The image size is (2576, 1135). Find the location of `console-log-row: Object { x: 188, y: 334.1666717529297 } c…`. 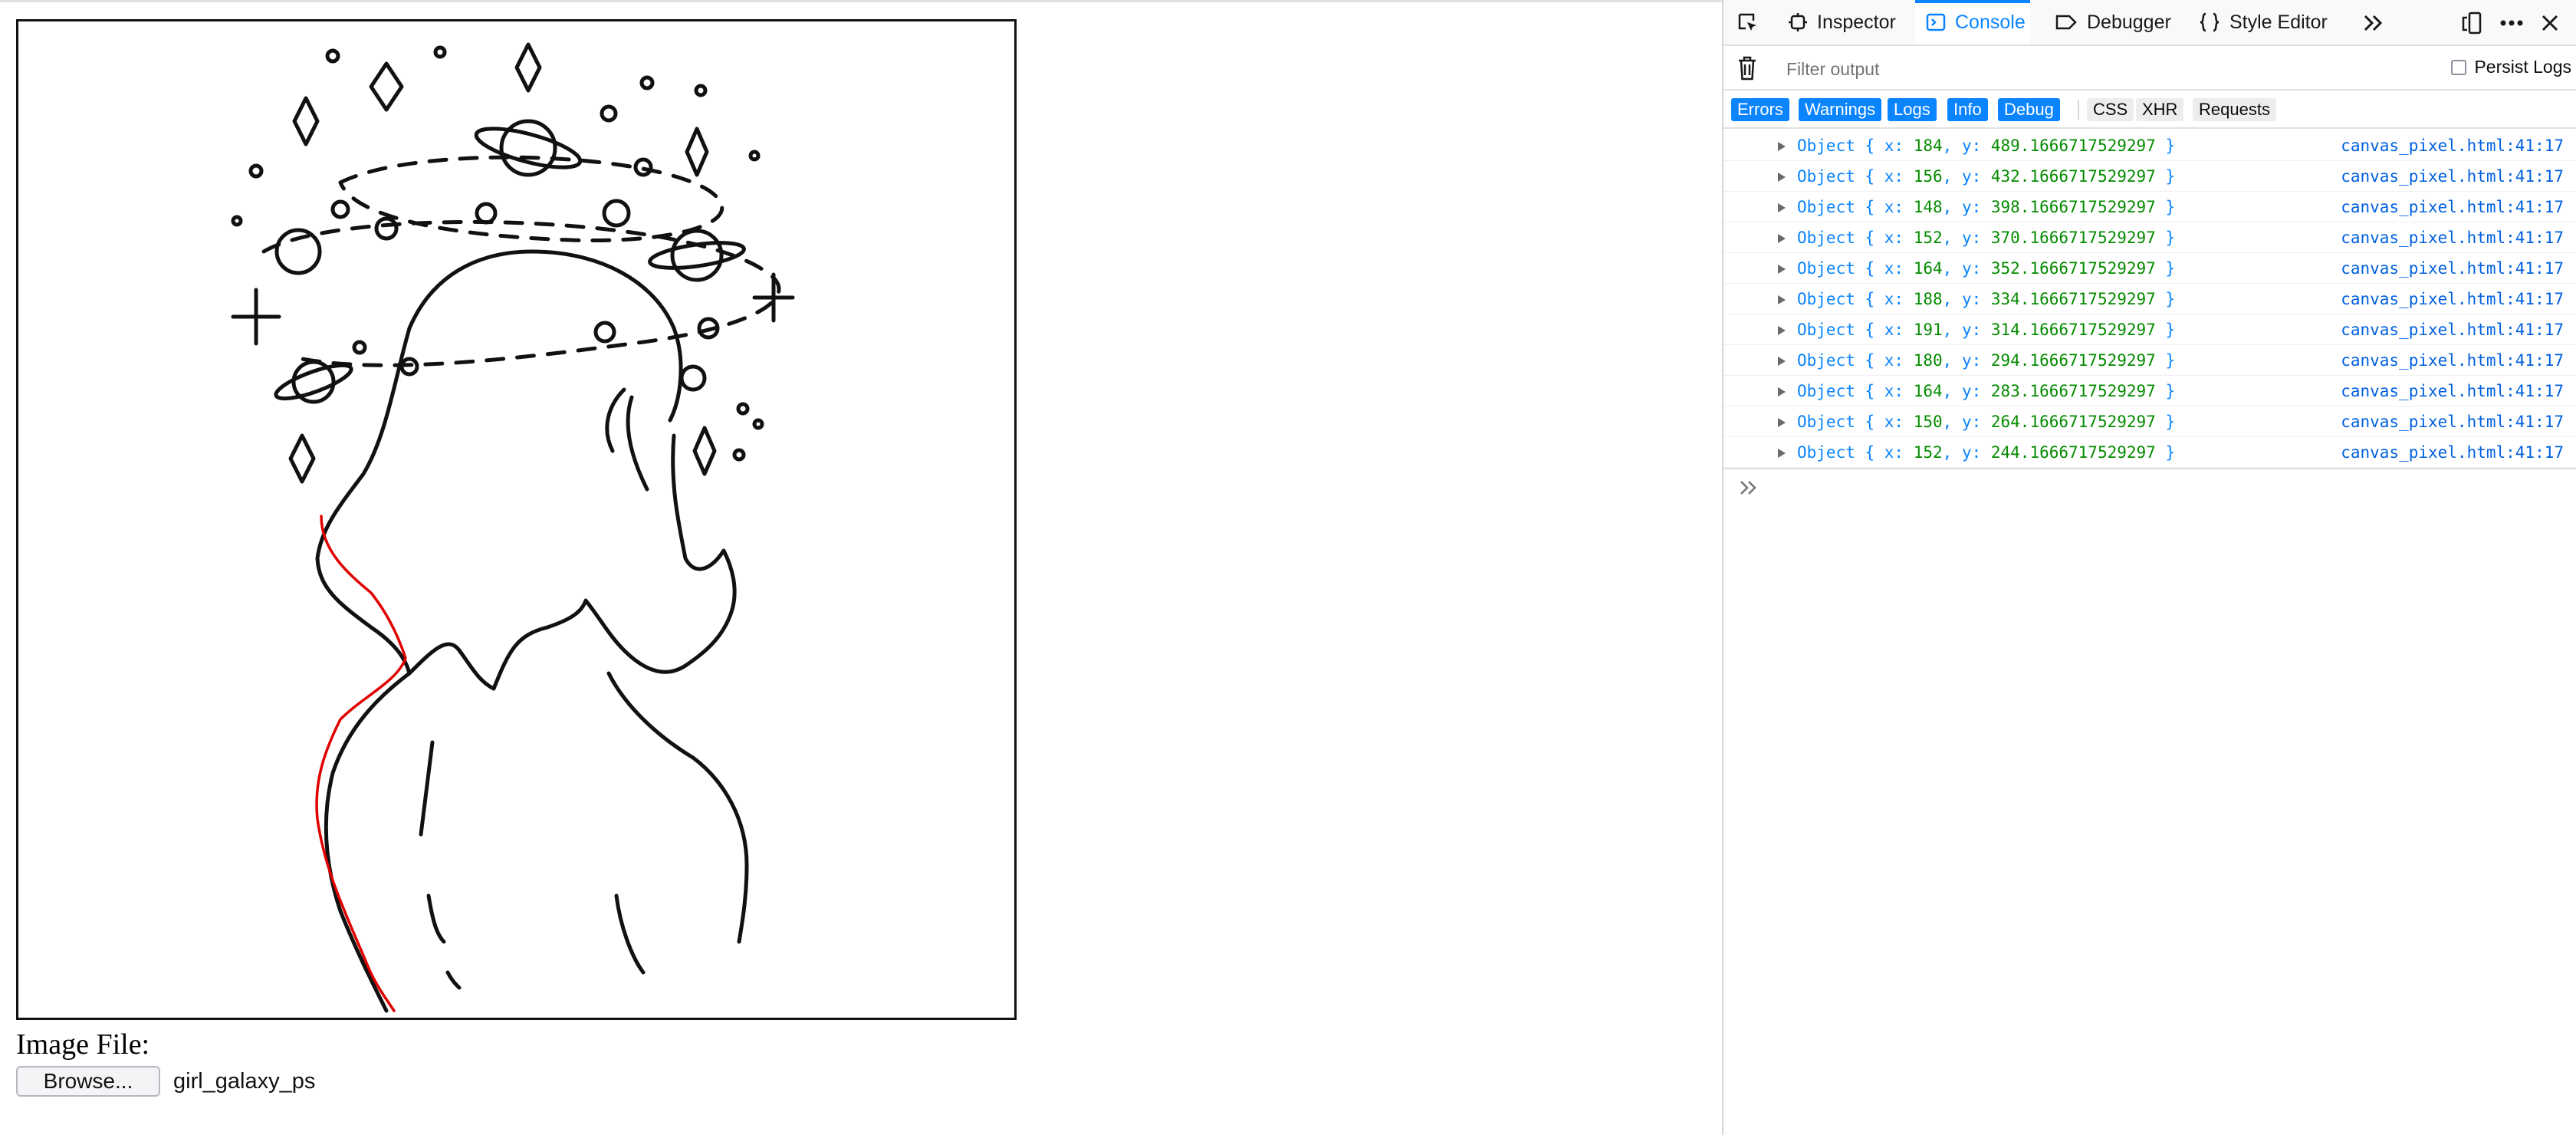

console-log-row: Object { x: 188, y: 334.1666717529297 } c… is located at coordinates (2149, 299).